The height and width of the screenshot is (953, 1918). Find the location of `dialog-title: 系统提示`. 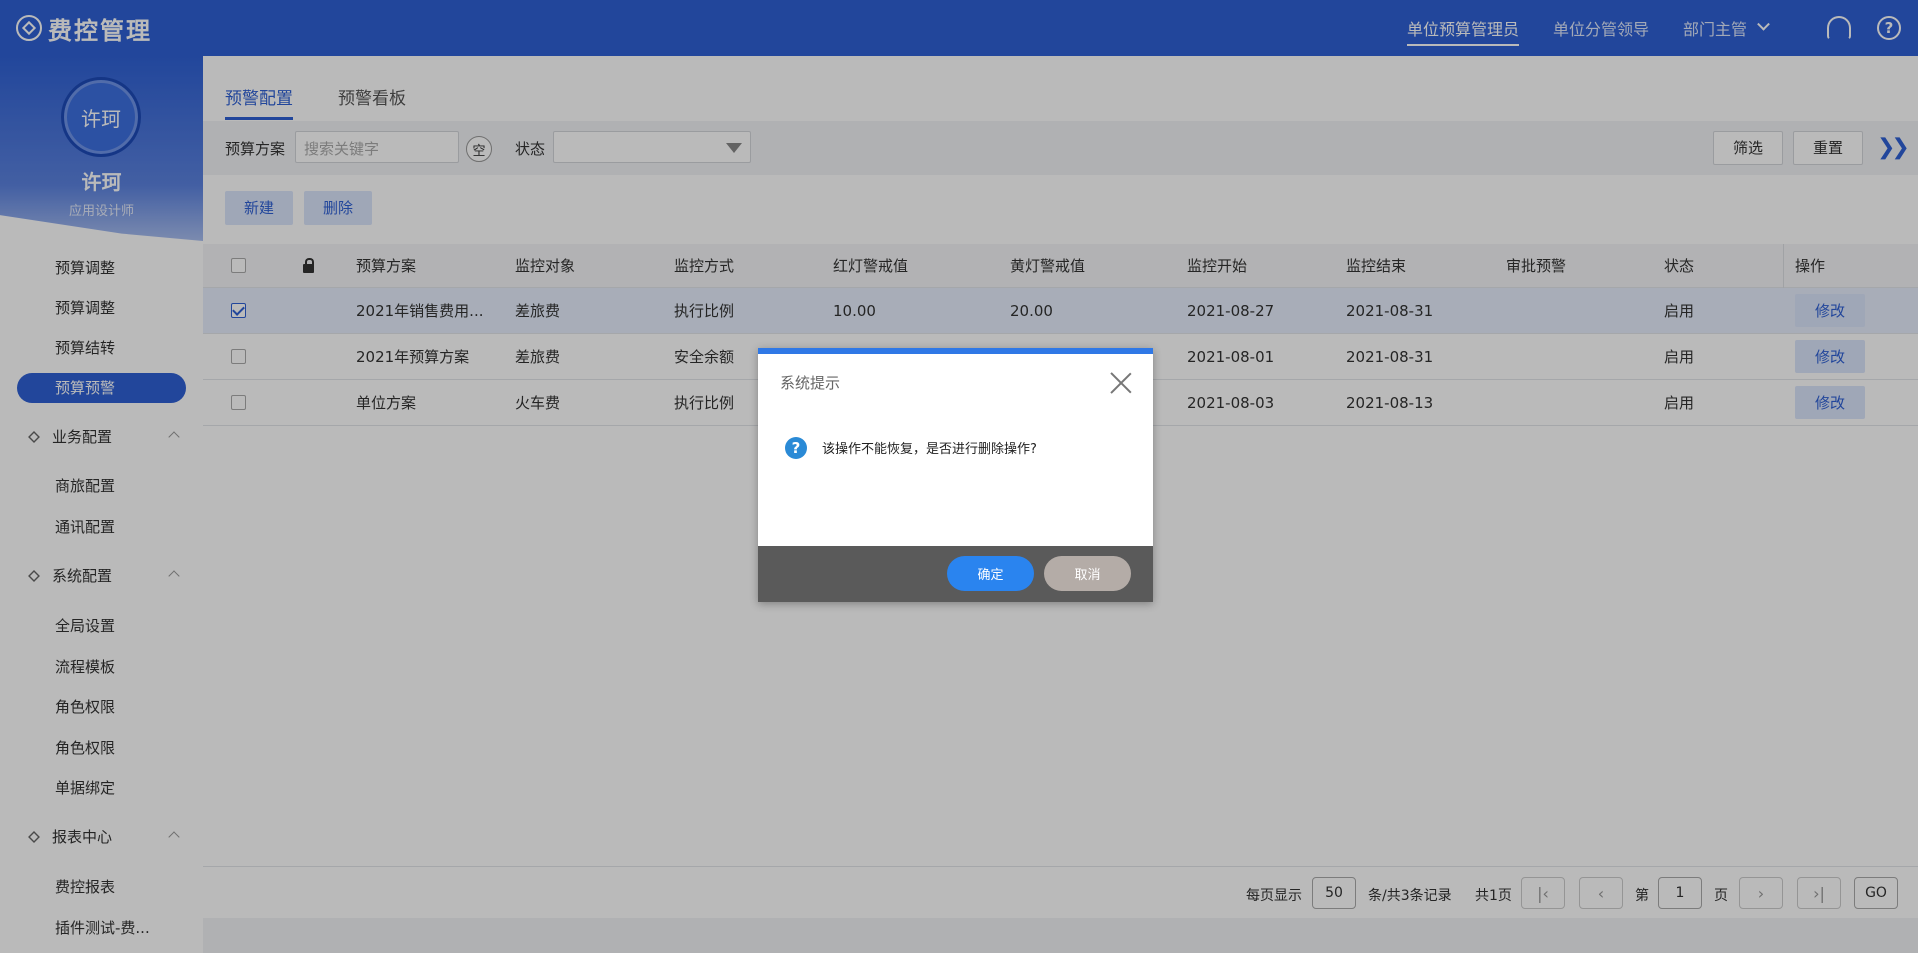

dialog-title: 系统提示 is located at coordinates (810, 383).